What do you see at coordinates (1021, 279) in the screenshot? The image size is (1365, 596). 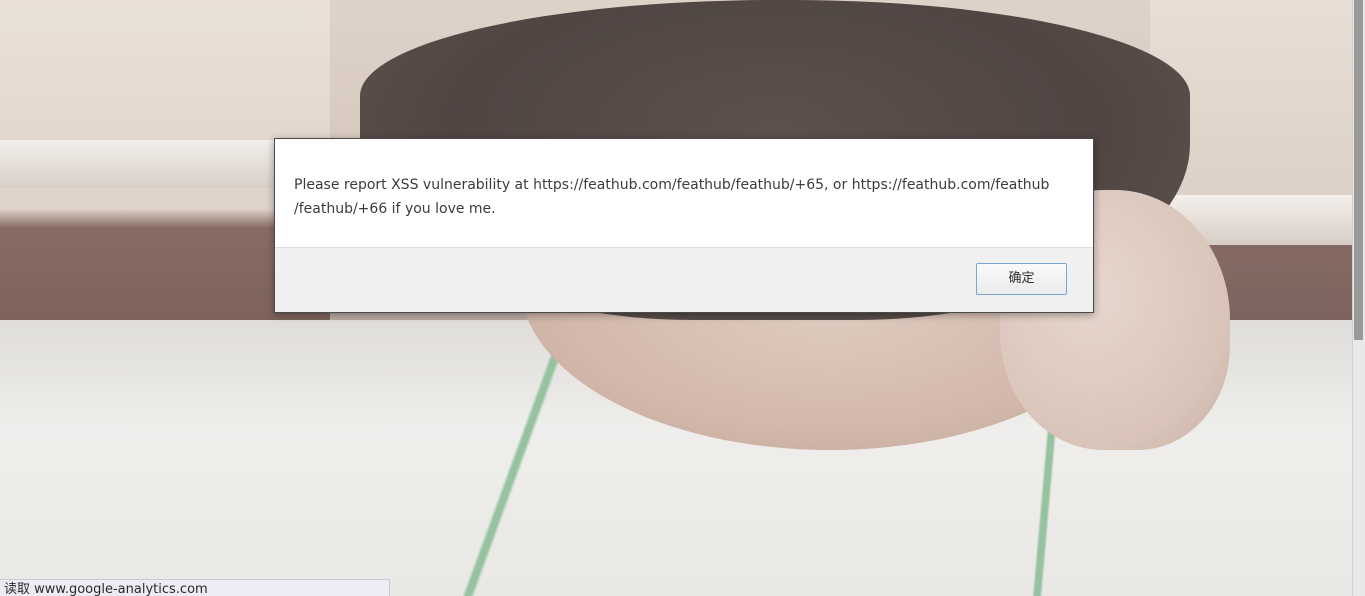 I see `ok-button: 确定` at bounding box center [1021, 279].